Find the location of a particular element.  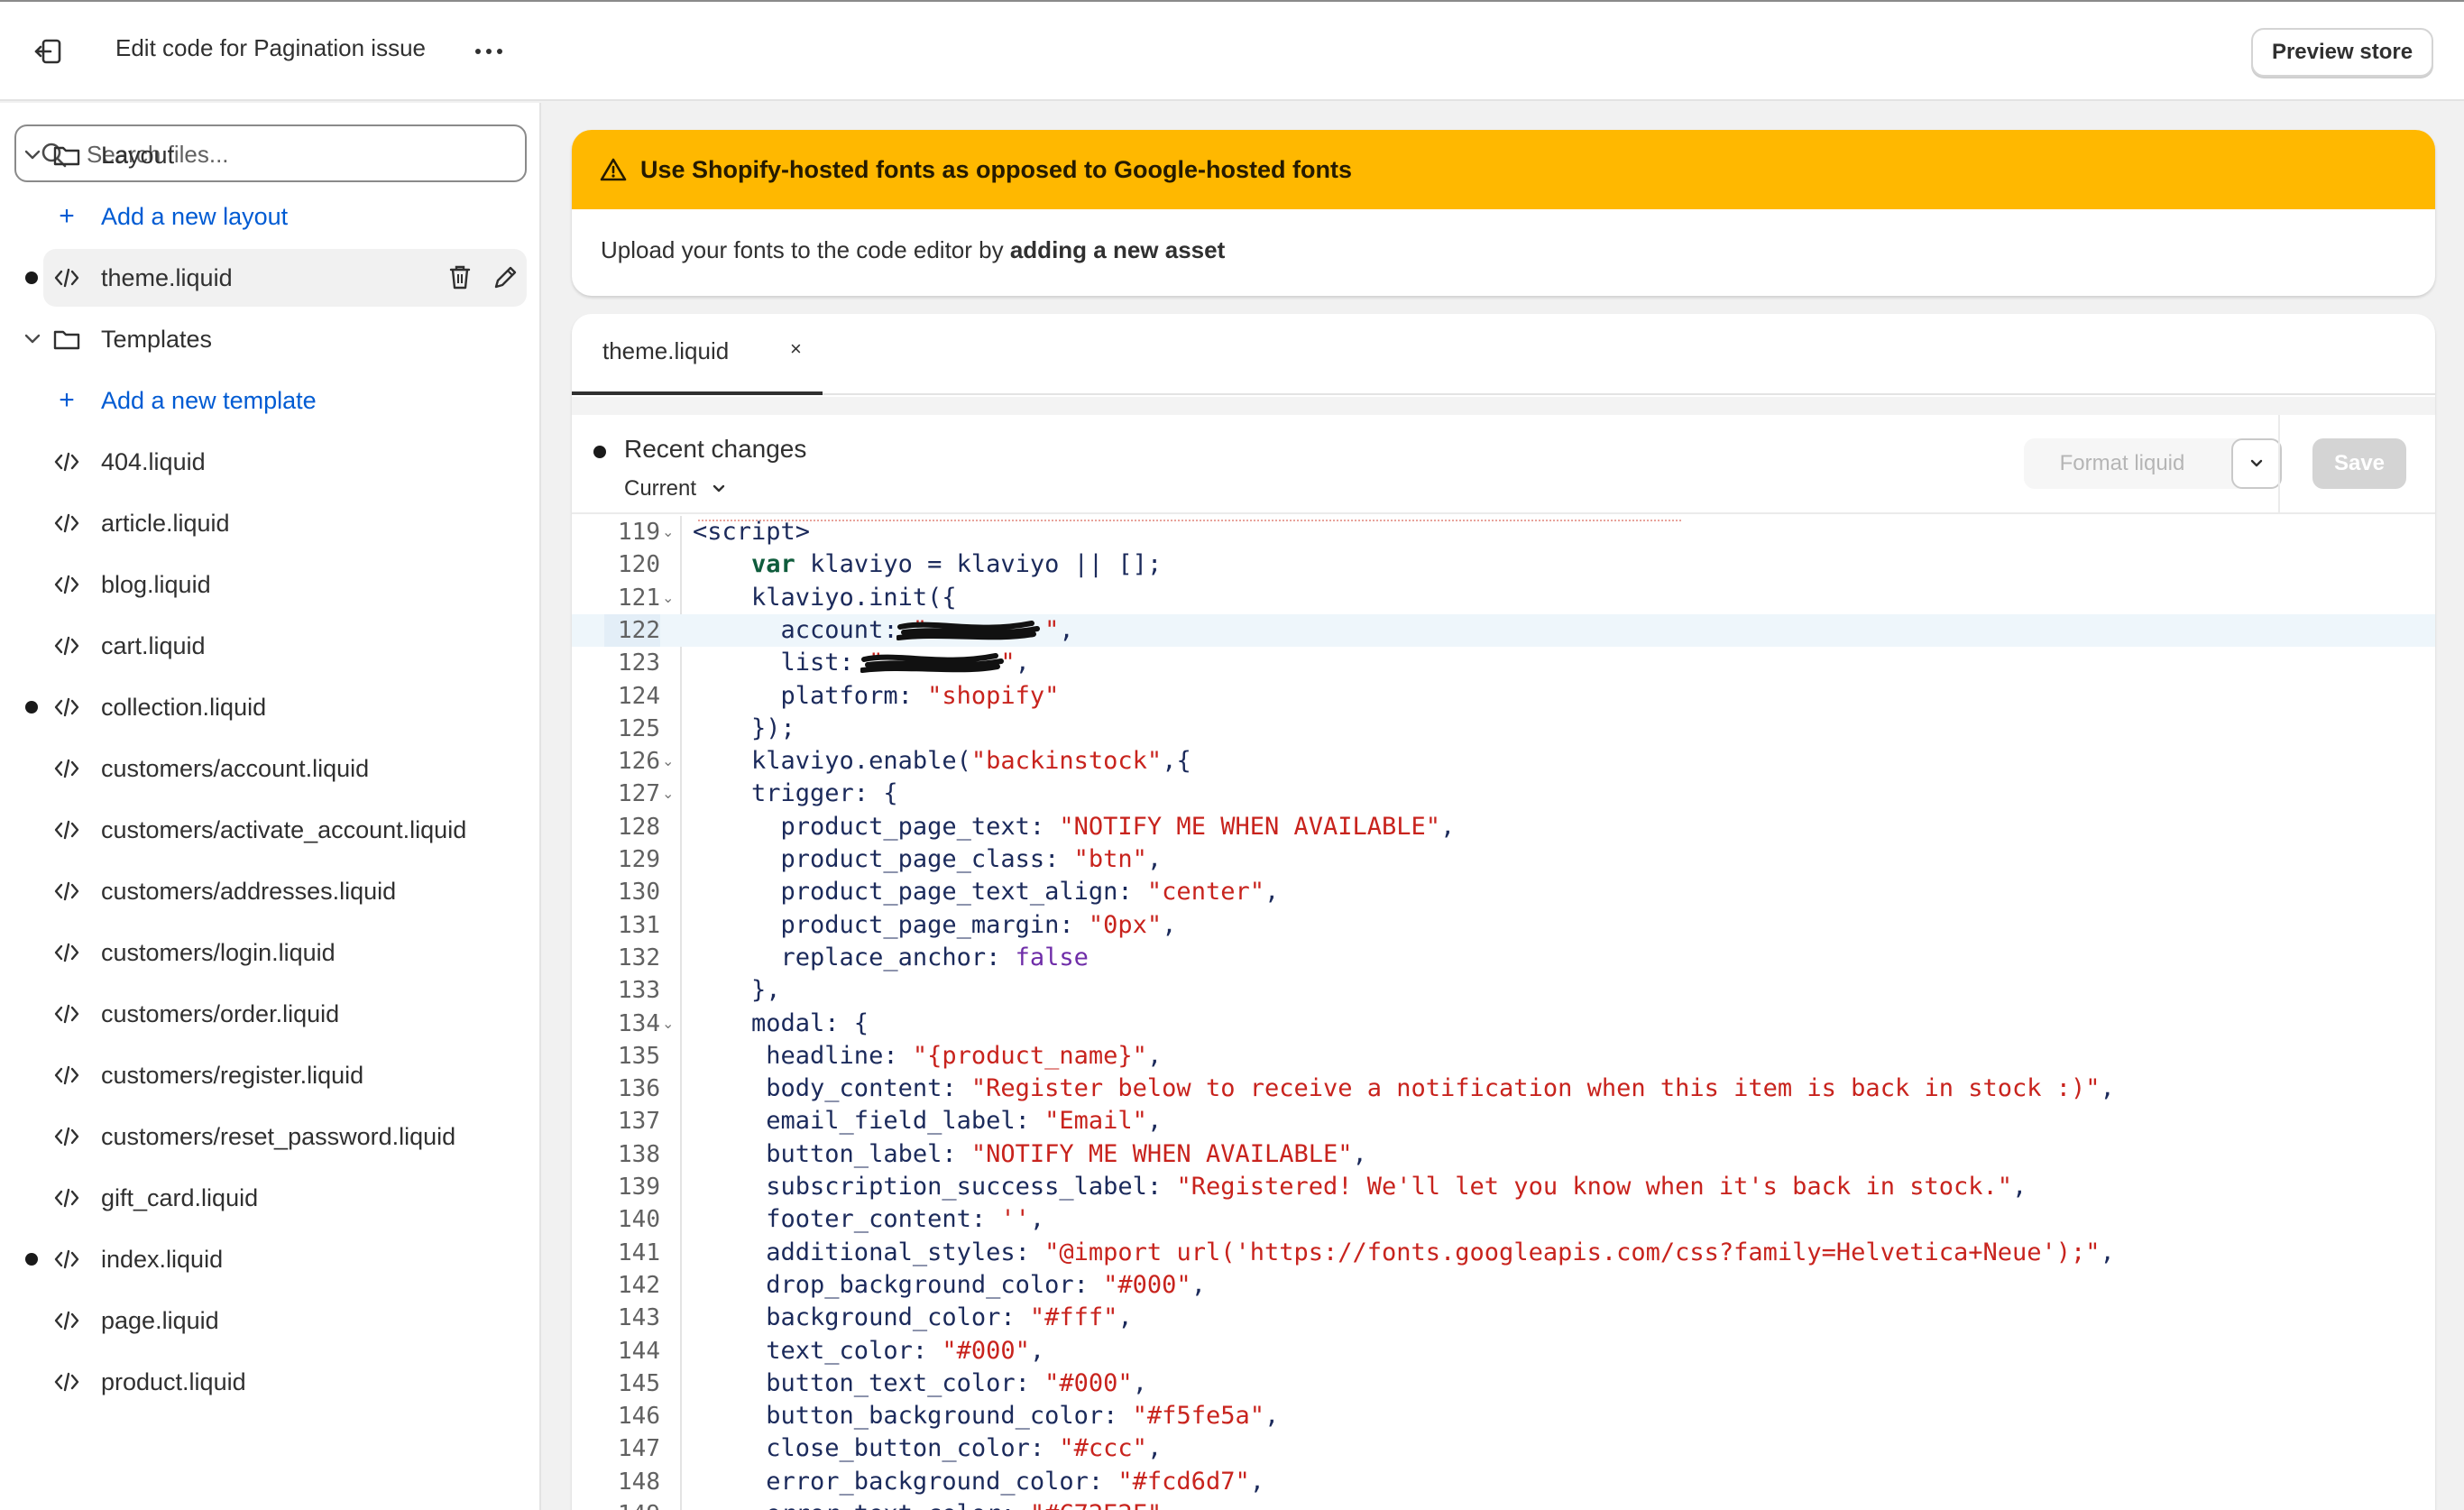

file-item: 404.liquid is located at coordinates (285, 462).